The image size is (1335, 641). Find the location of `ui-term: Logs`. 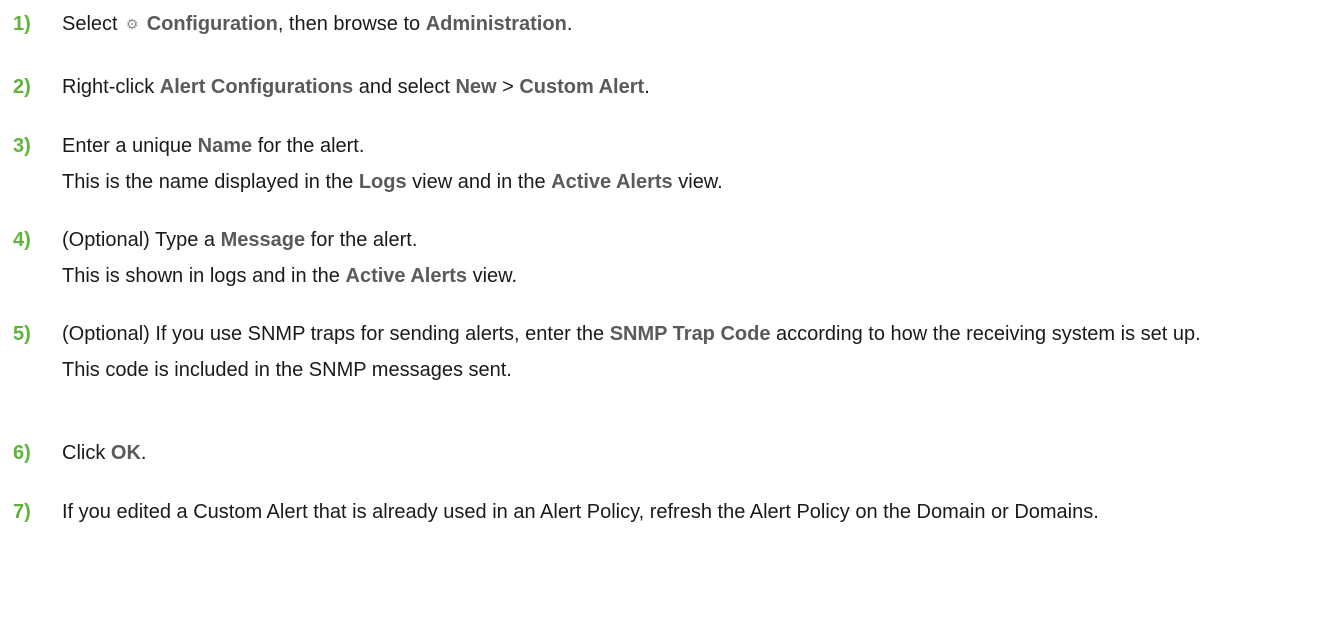

ui-term: Logs is located at coordinates (382, 182).